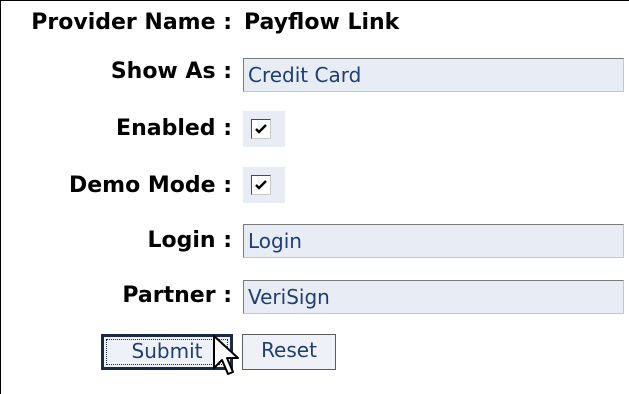  I want to click on enabled-checkbox-wrap, so click(264, 129).